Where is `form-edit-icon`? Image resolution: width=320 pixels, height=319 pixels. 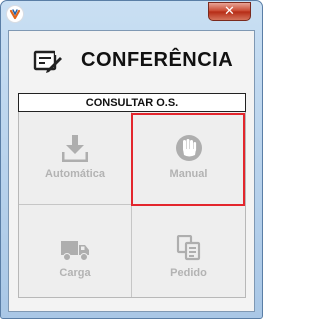
form-edit-icon is located at coordinates (48, 63).